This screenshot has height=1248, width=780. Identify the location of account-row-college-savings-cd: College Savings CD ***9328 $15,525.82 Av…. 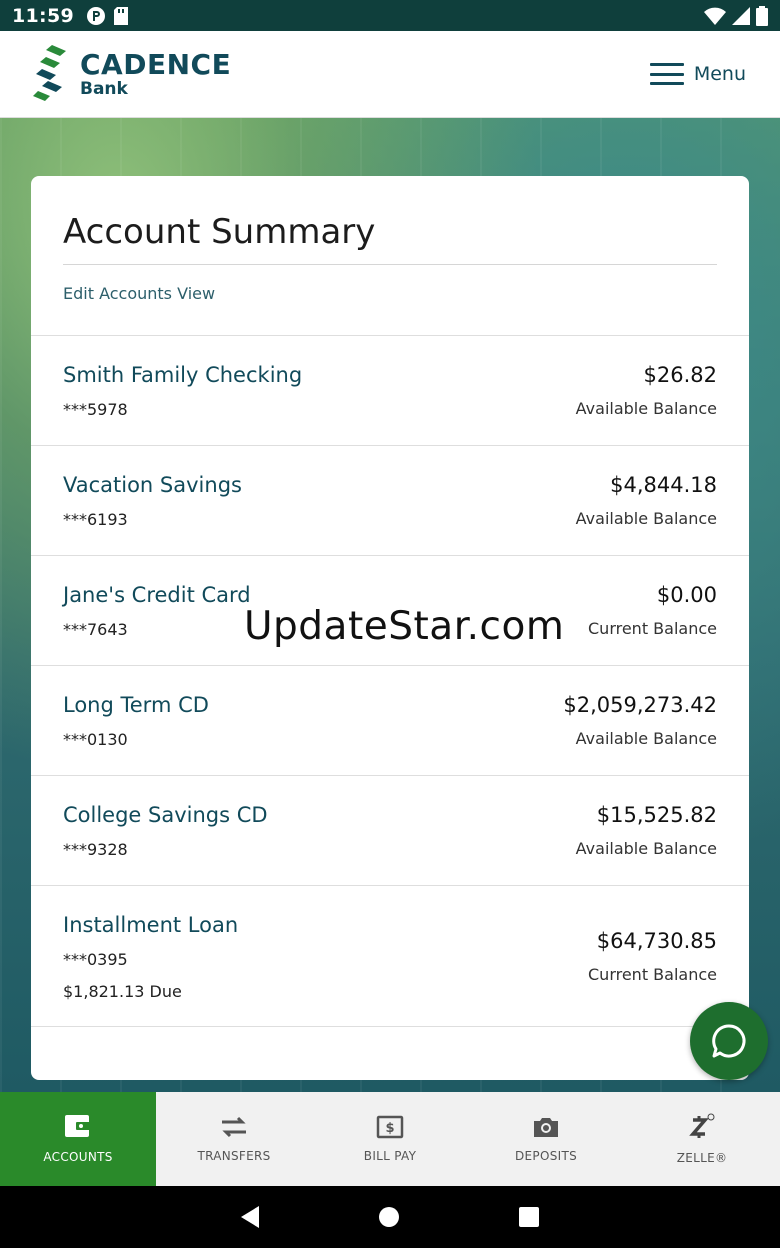
(390, 830).